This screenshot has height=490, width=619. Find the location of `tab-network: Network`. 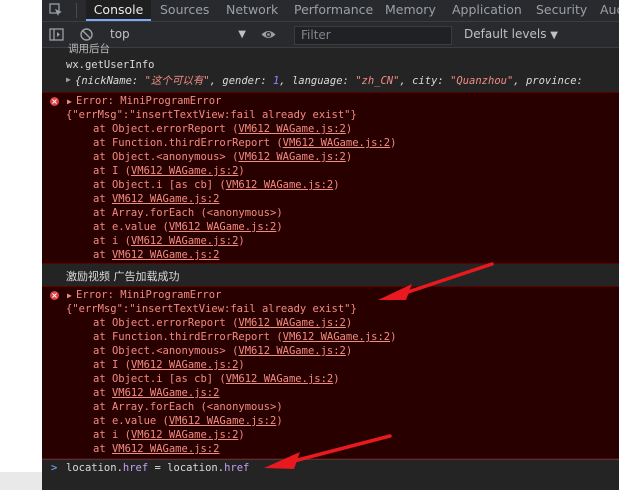

tab-network: Network is located at coordinates (252, 10).